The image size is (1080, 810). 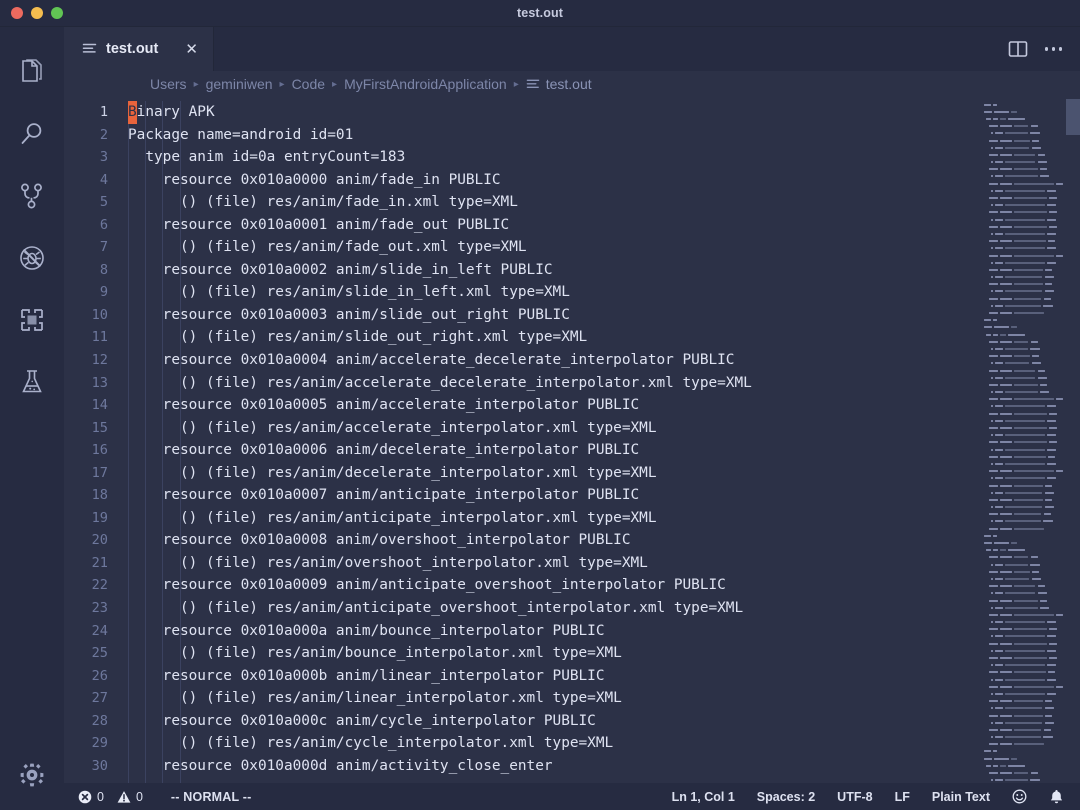 What do you see at coordinates (1053, 49) in the screenshot?
I see `ellipsis-icon` at bounding box center [1053, 49].